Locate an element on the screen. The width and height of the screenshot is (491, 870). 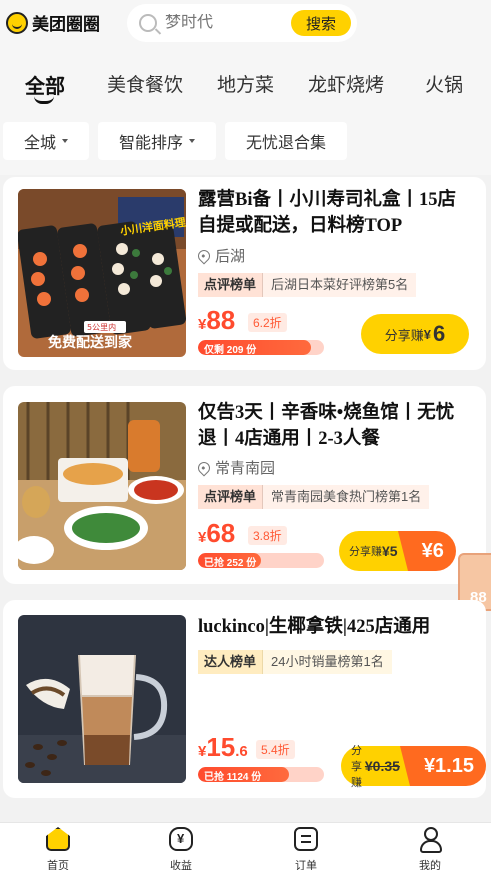
bottom-nav: 首页 收益 订单 我的 is located at coordinates (245, 846).